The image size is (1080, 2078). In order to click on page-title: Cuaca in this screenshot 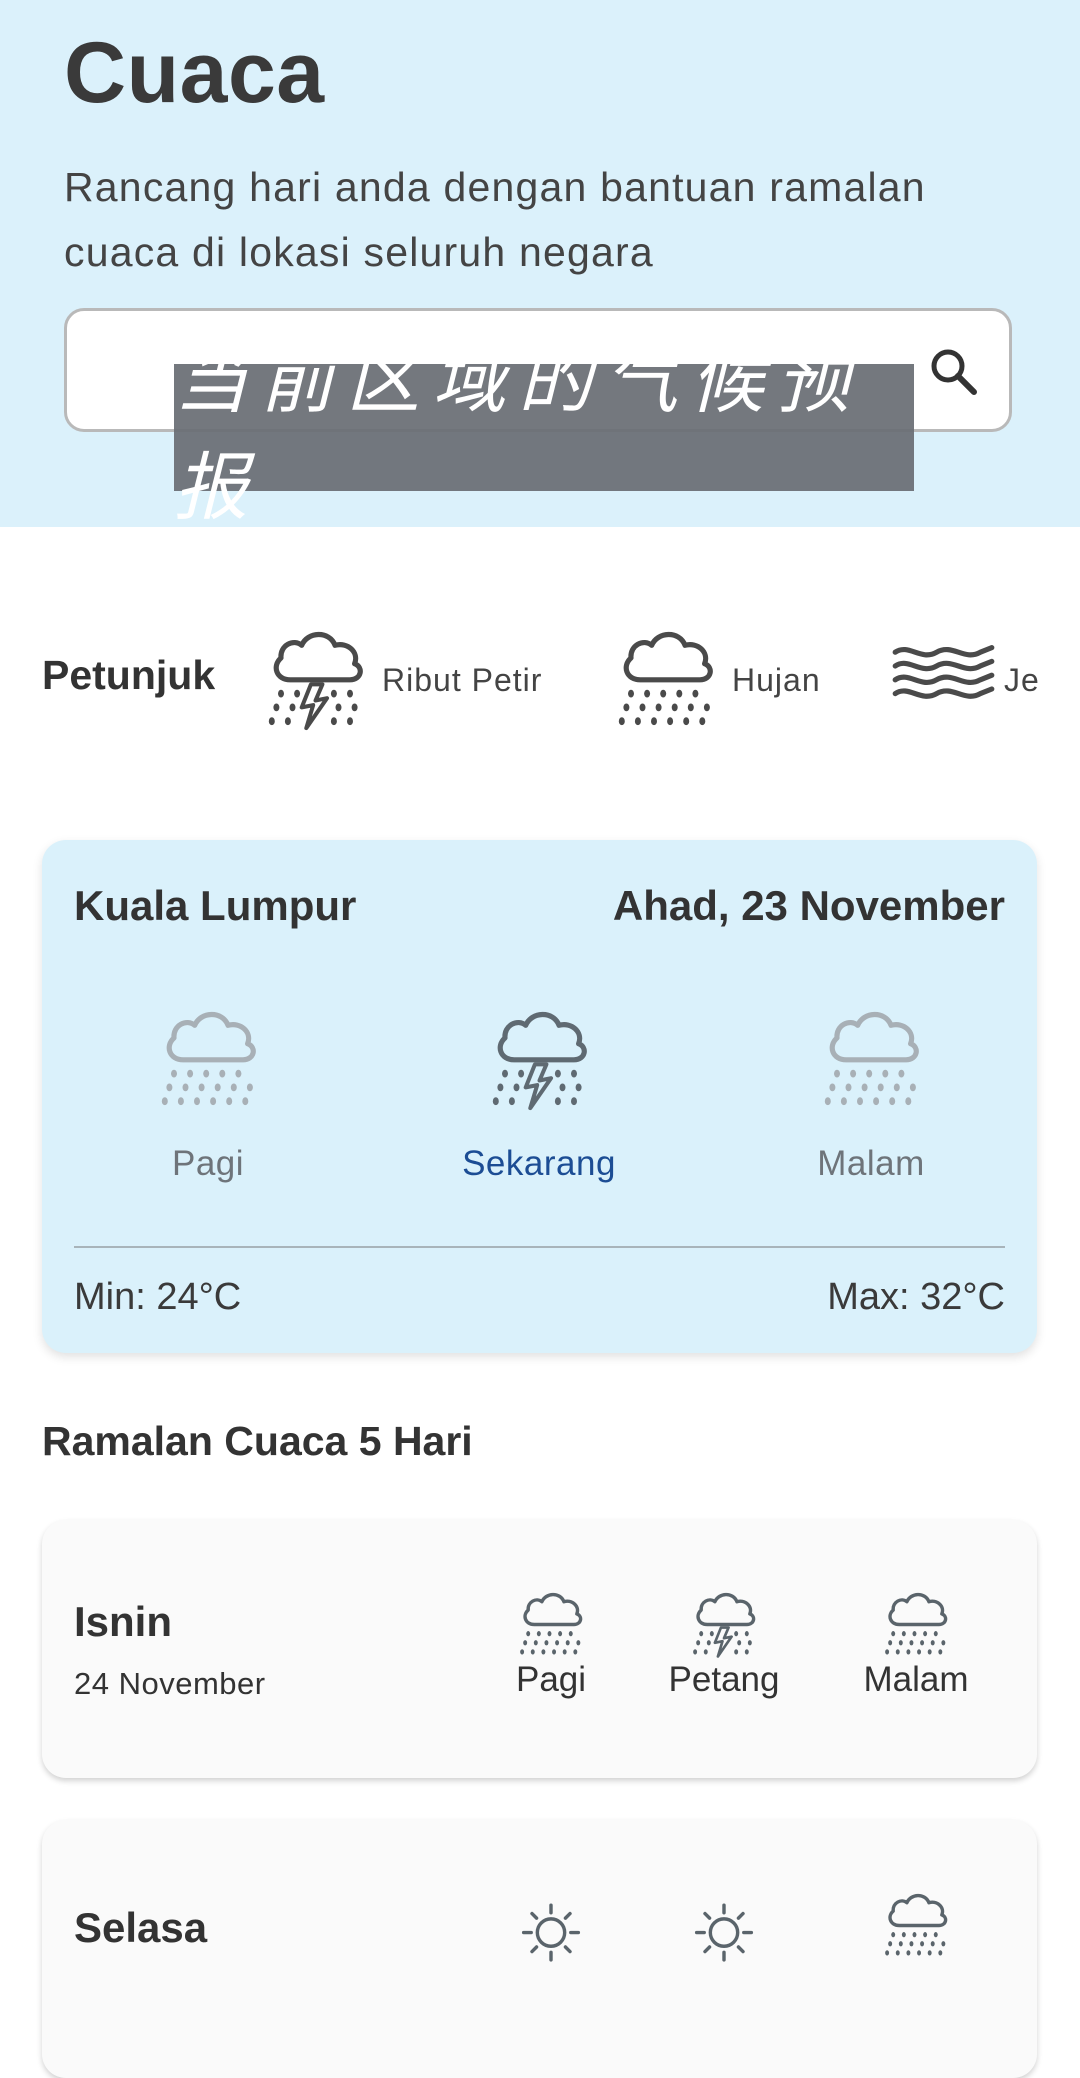, I will do `click(194, 73)`.